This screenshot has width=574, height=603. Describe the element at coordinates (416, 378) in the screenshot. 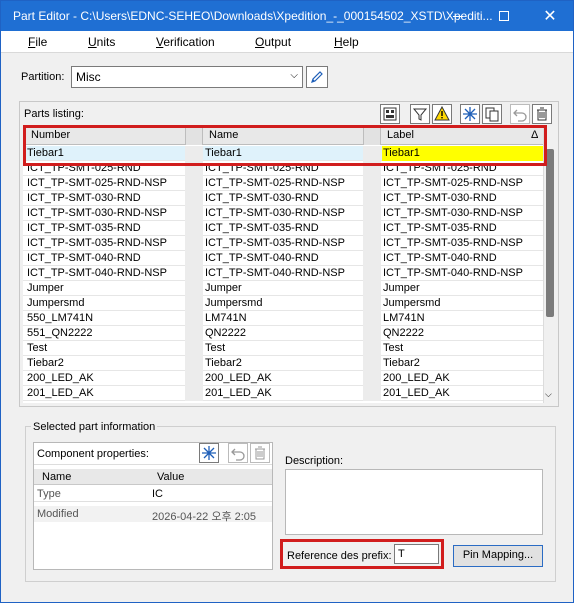

I see `cell-label: 200_LED_AK` at that location.